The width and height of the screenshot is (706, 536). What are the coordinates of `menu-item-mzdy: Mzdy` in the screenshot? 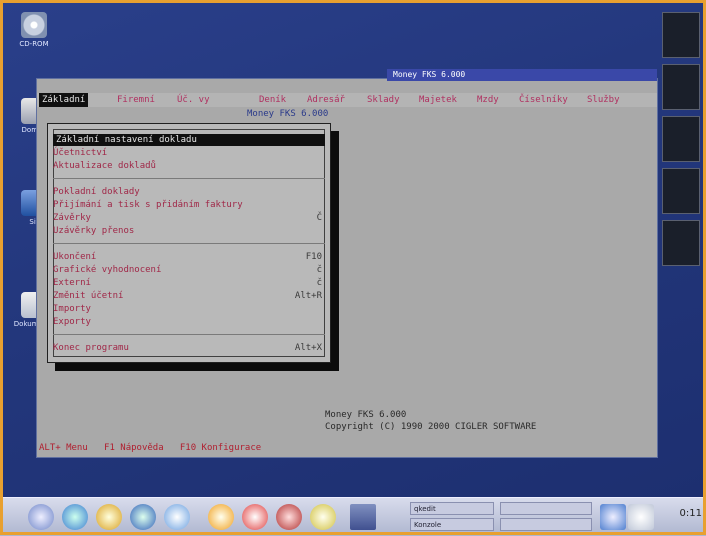 It's located at (488, 100).